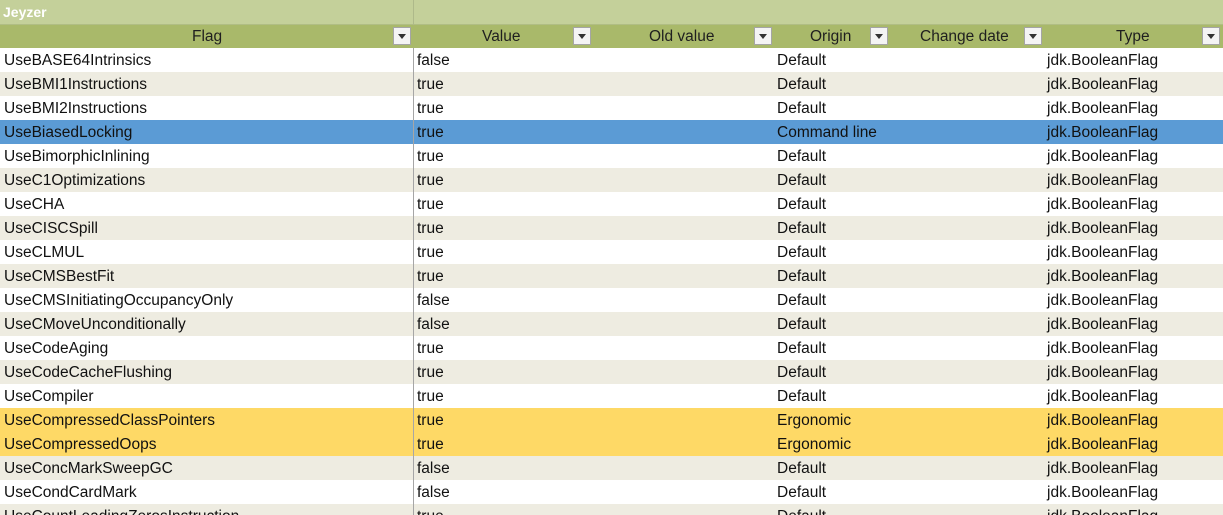  What do you see at coordinates (611, 228) in the screenshot?
I see `table-row: UseCISCSpill true Default jdk.BooleanFlag` at bounding box center [611, 228].